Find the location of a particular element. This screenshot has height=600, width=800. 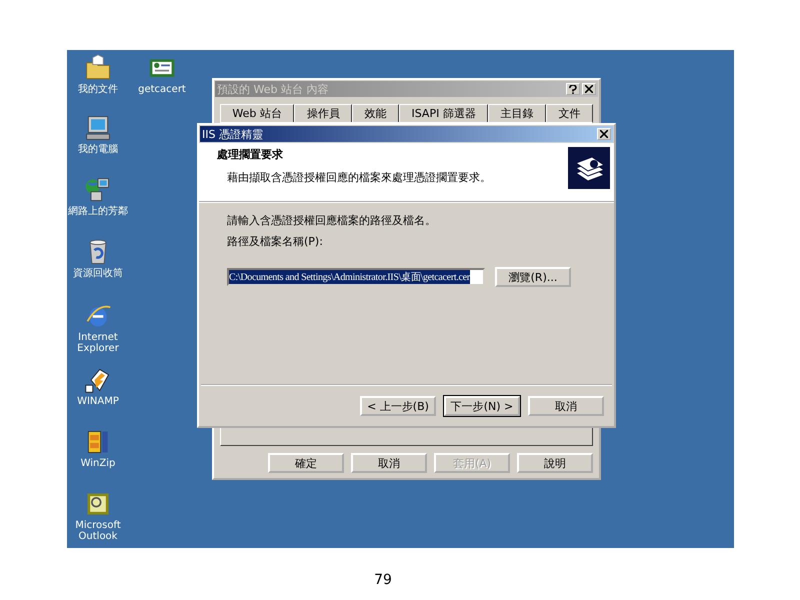

close-button is located at coordinates (604, 134).